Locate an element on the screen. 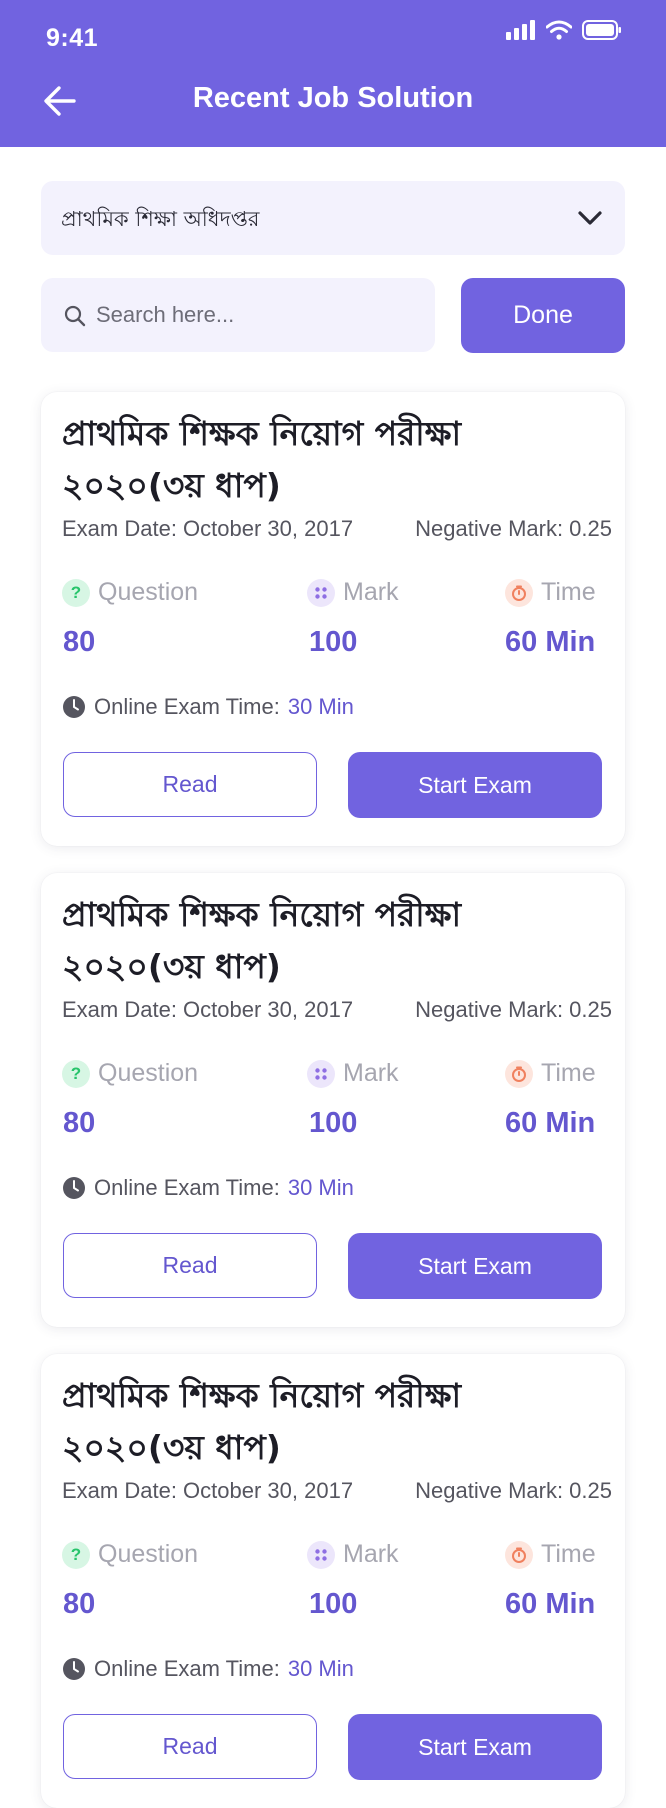  dropdown-selected-value: প্রাথমিক শিক্ষা অধিদপ্তর is located at coordinates (160, 219).